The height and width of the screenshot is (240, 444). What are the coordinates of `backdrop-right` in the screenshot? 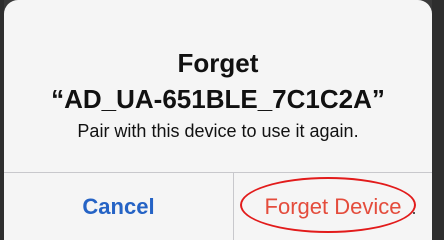 It's located at (438, 120).